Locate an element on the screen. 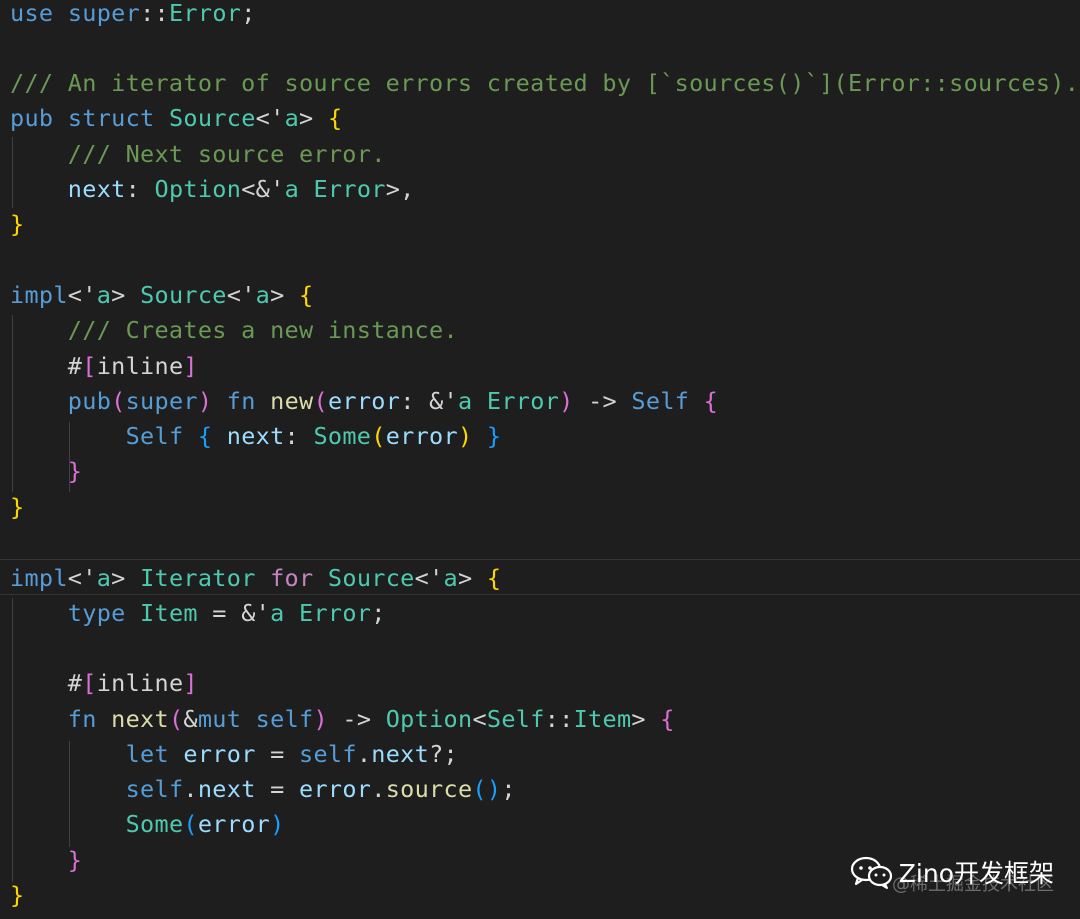  code-line: /// Next source error. is located at coordinates (540, 154).